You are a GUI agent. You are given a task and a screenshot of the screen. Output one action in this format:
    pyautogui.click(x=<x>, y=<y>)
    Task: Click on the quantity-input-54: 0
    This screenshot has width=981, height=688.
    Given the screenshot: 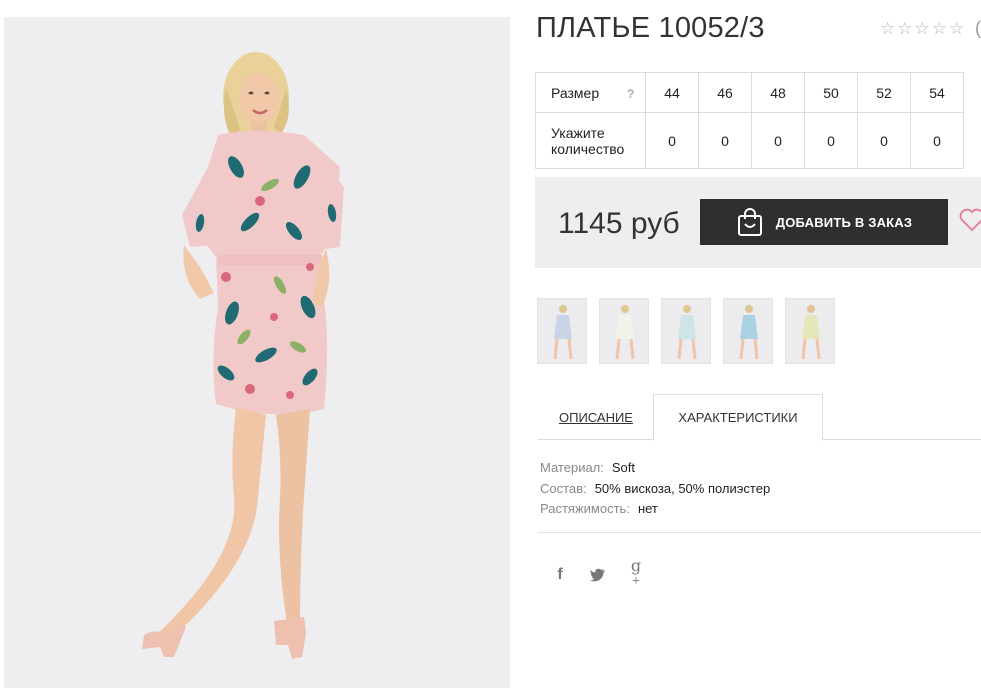 What is the action you would take?
    pyautogui.click(x=937, y=140)
    